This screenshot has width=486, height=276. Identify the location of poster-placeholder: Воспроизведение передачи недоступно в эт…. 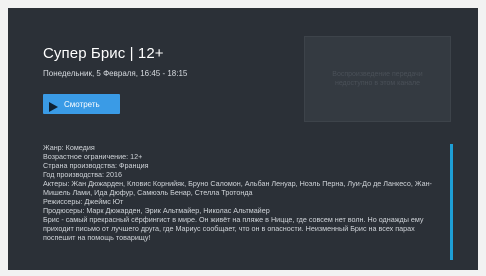
(377, 79).